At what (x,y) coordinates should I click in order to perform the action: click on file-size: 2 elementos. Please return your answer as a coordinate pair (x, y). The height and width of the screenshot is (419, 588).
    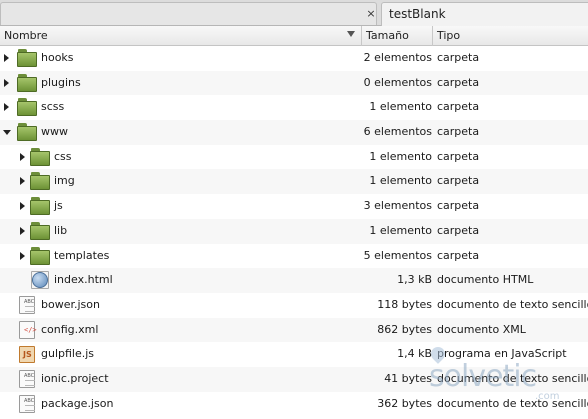
    Looking at the image, I should click on (397, 57).